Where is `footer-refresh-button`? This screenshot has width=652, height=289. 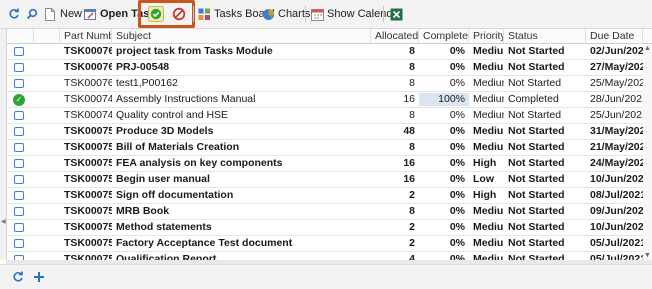
footer-refresh-button is located at coordinates (18, 277).